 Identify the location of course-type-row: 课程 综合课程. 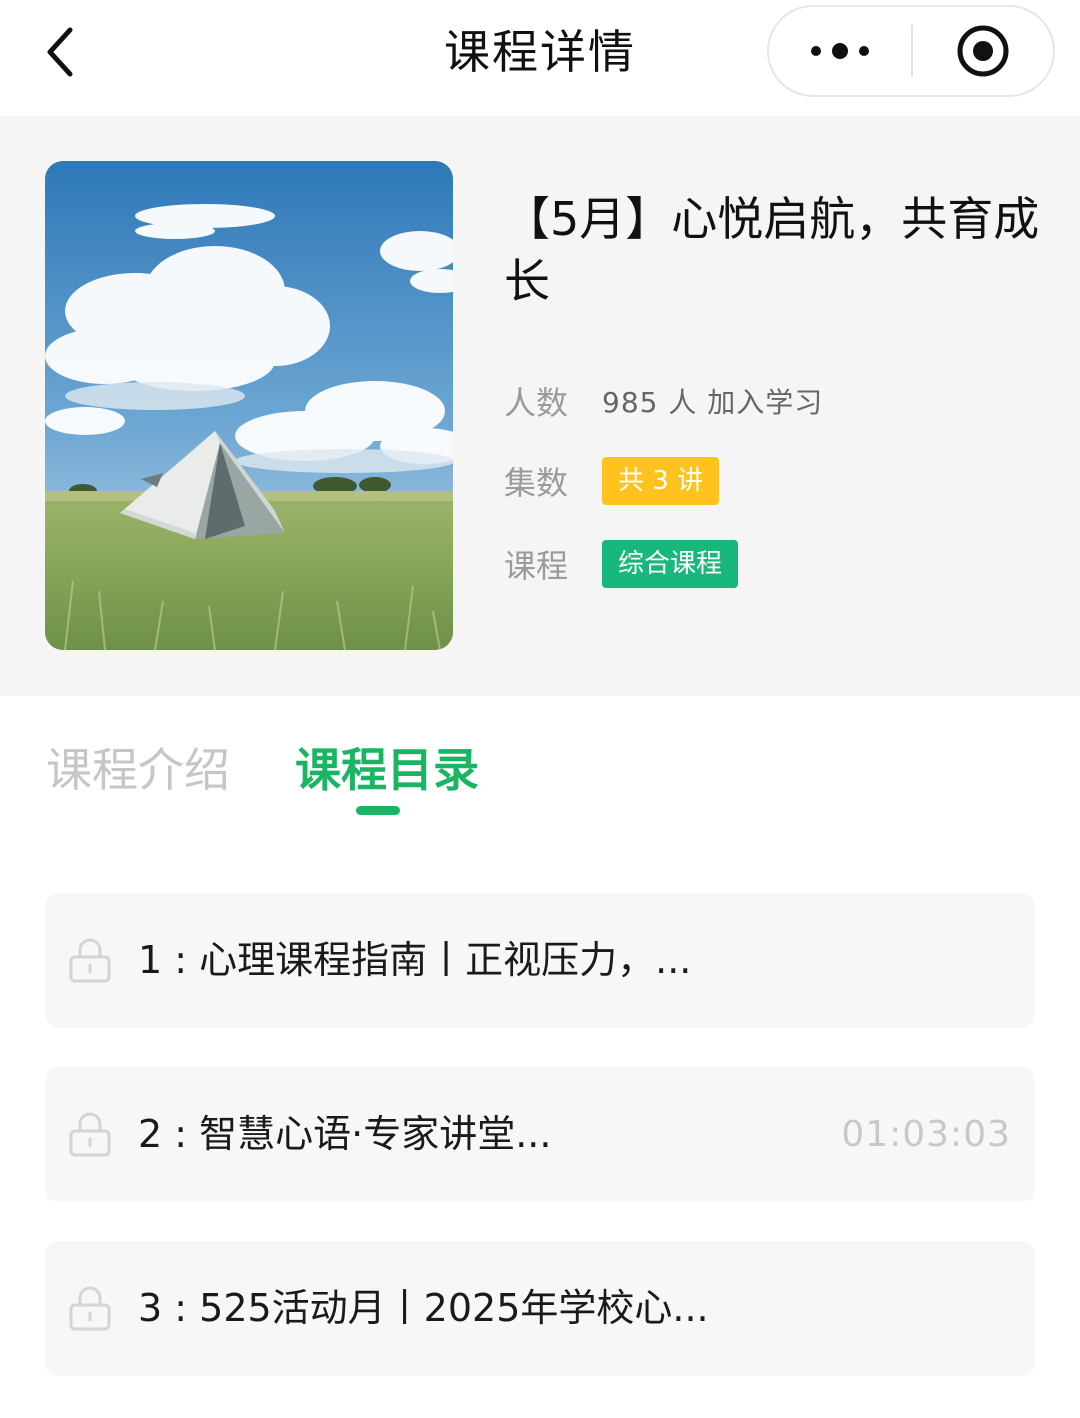
(621, 564).